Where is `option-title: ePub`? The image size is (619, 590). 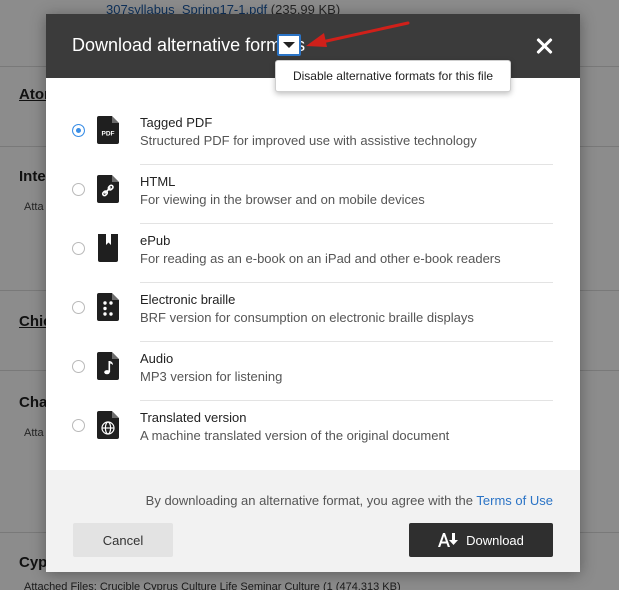
option-title: ePub is located at coordinates (155, 240).